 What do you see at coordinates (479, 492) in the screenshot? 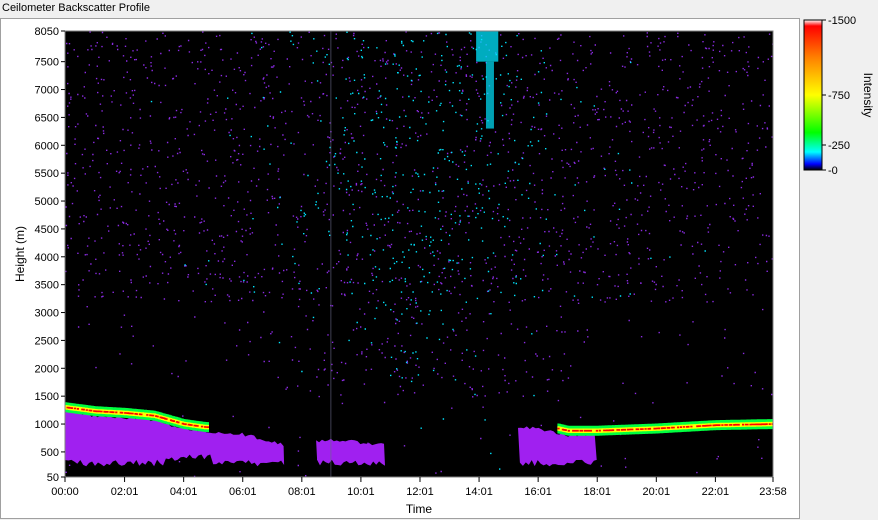
I see `x-tick-label: 14:01` at bounding box center [479, 492].